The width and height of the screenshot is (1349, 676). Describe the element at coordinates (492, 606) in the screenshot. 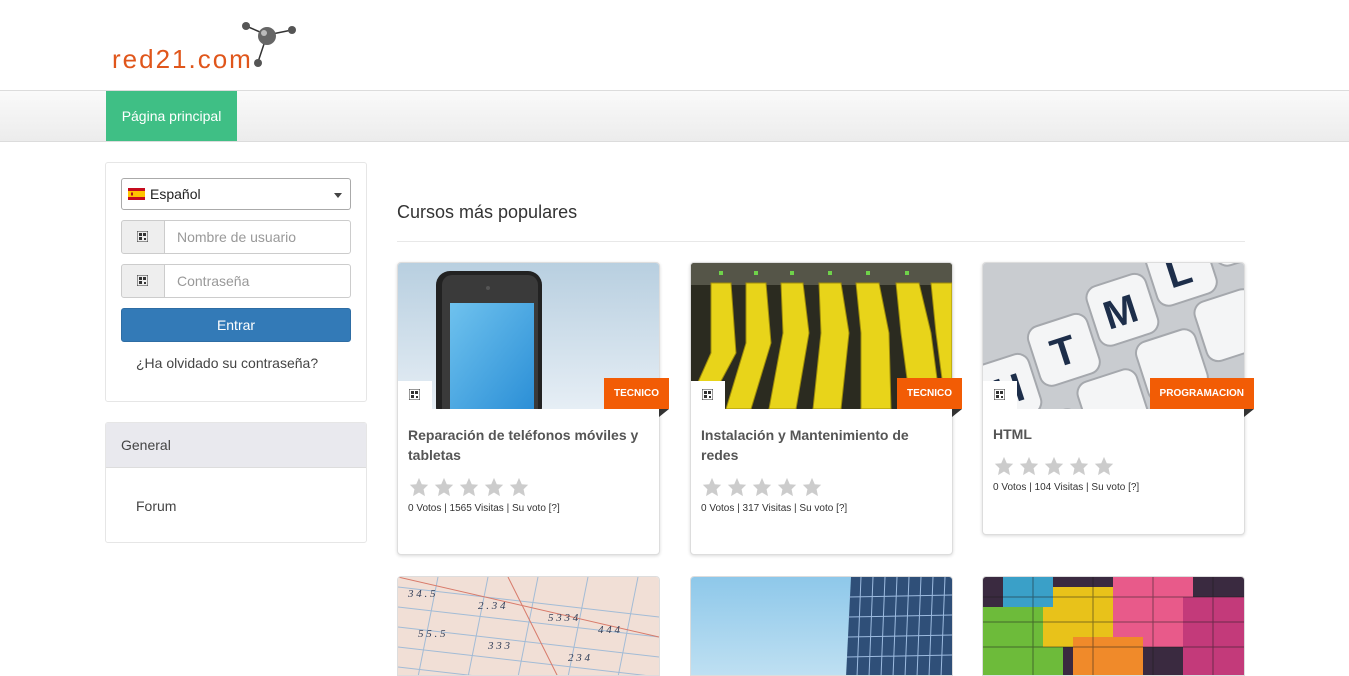

I see `svg-text: 2 . 3 4` at that location.